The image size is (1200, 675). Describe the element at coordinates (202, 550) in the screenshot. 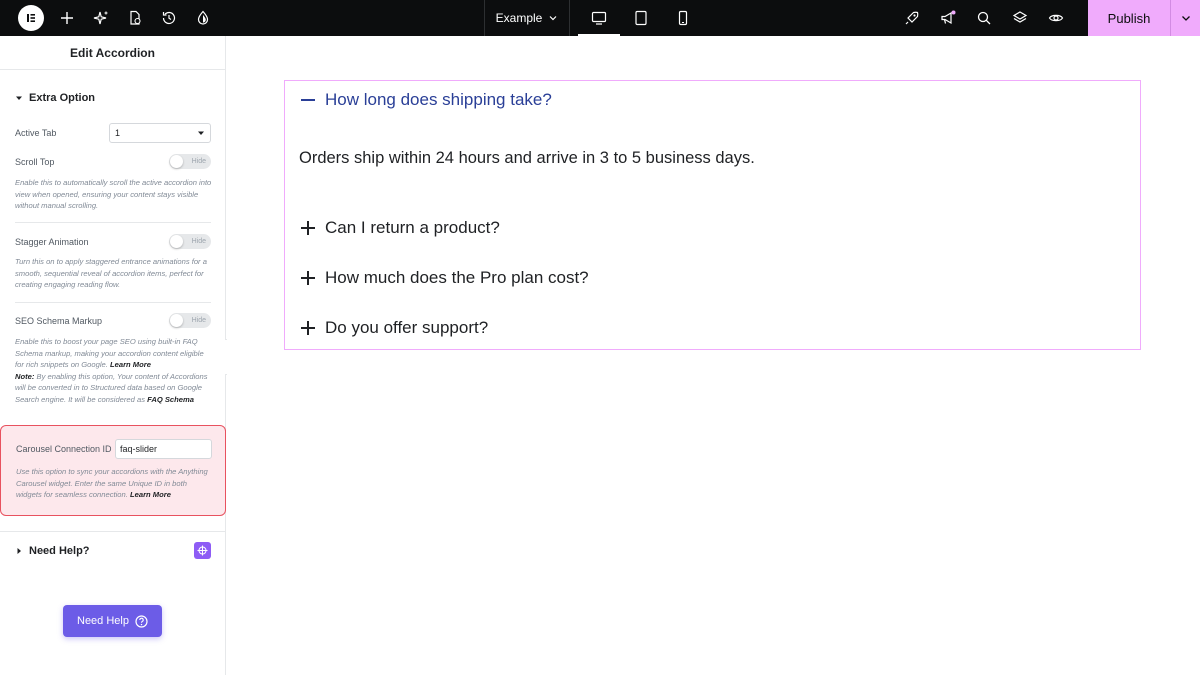

I see `plugin-icon` at that location.